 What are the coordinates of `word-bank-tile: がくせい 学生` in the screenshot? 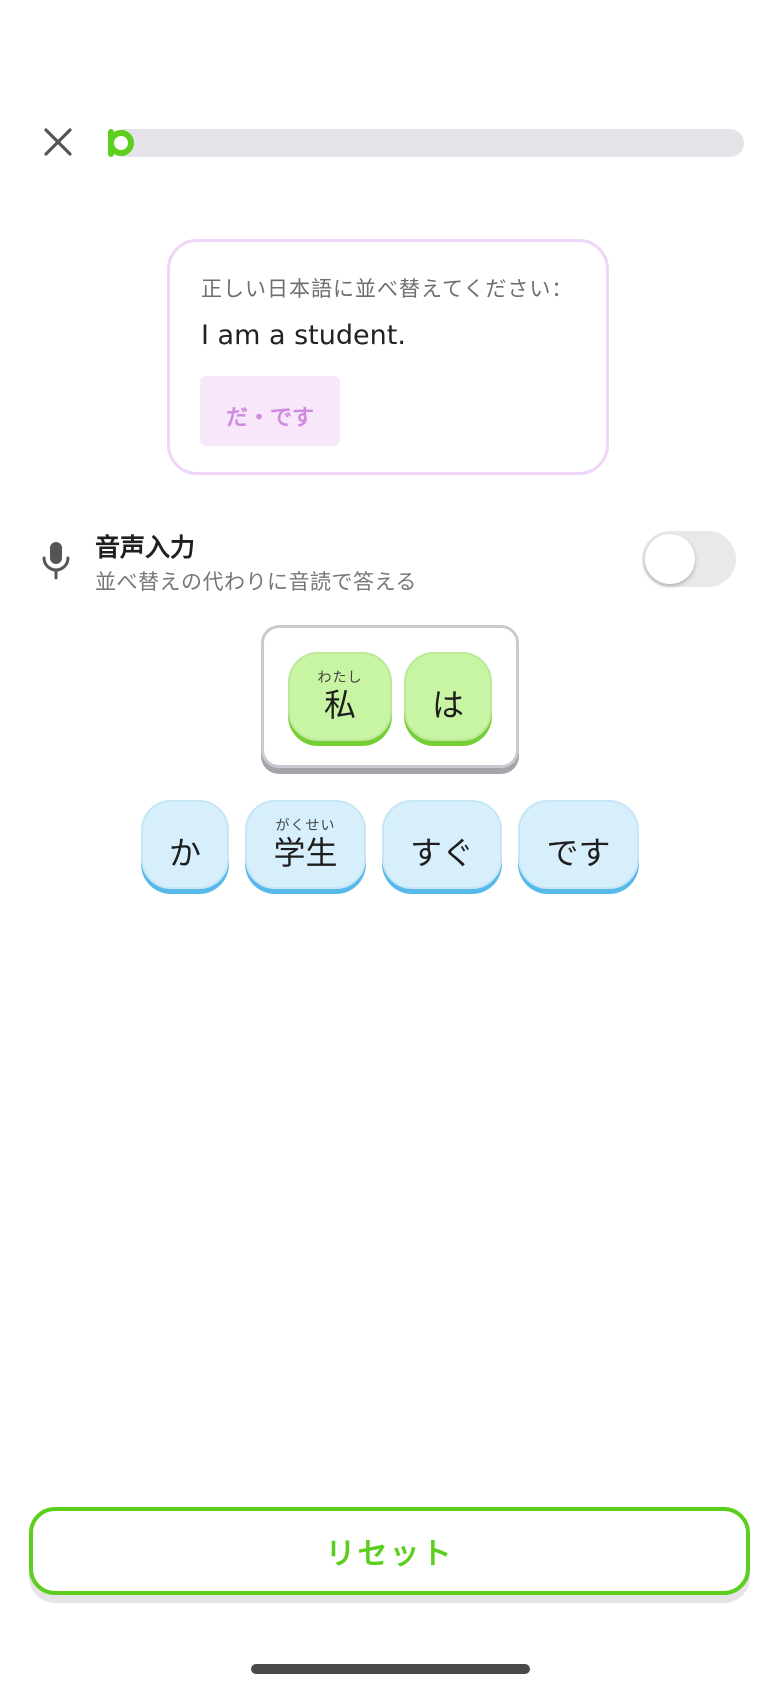 It's located at (305, 844).